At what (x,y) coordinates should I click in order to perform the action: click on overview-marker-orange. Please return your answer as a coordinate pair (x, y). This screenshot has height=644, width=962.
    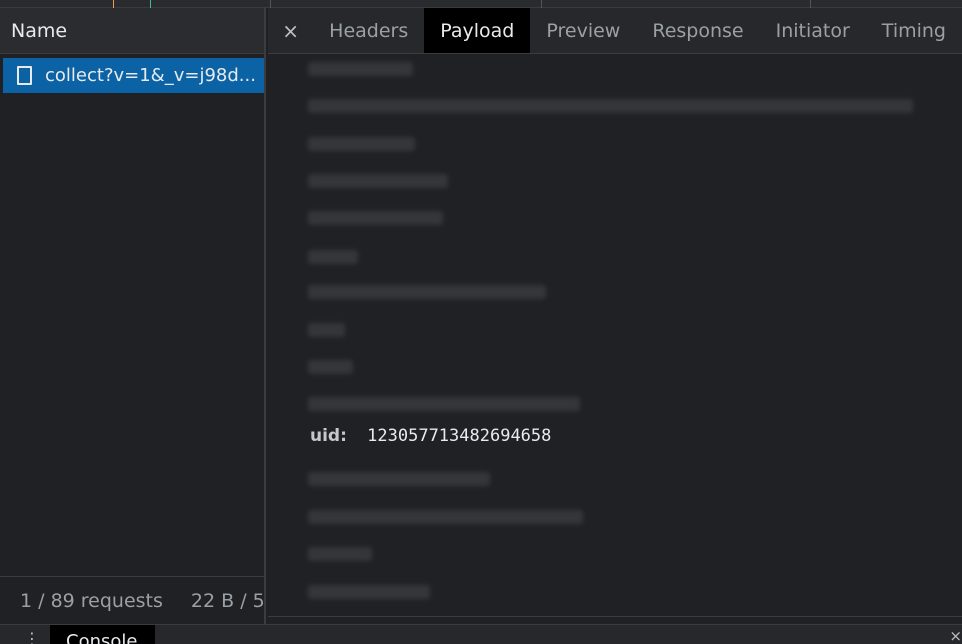
    Looking at the image, I should click on (113, 4).